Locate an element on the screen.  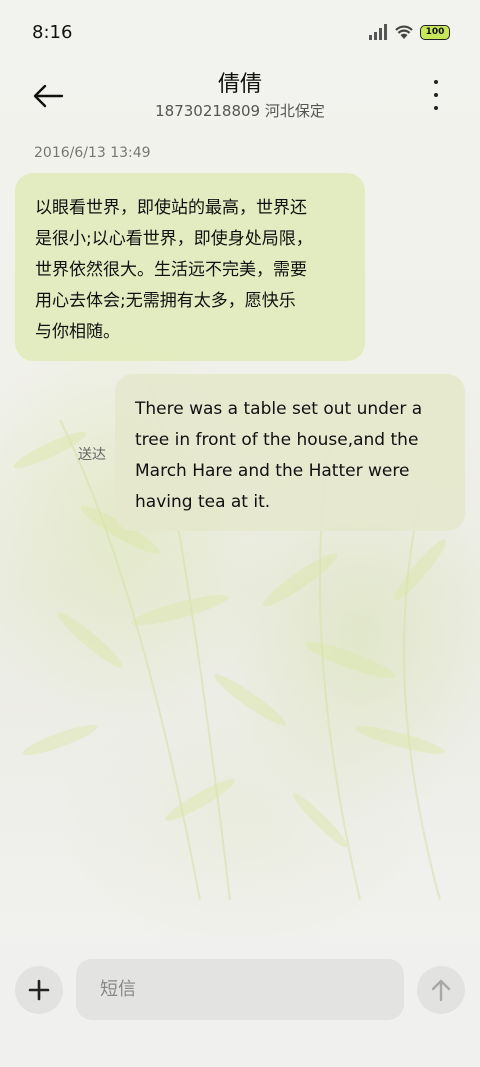
battery-level: 100 is located at coordinates (435, 32).